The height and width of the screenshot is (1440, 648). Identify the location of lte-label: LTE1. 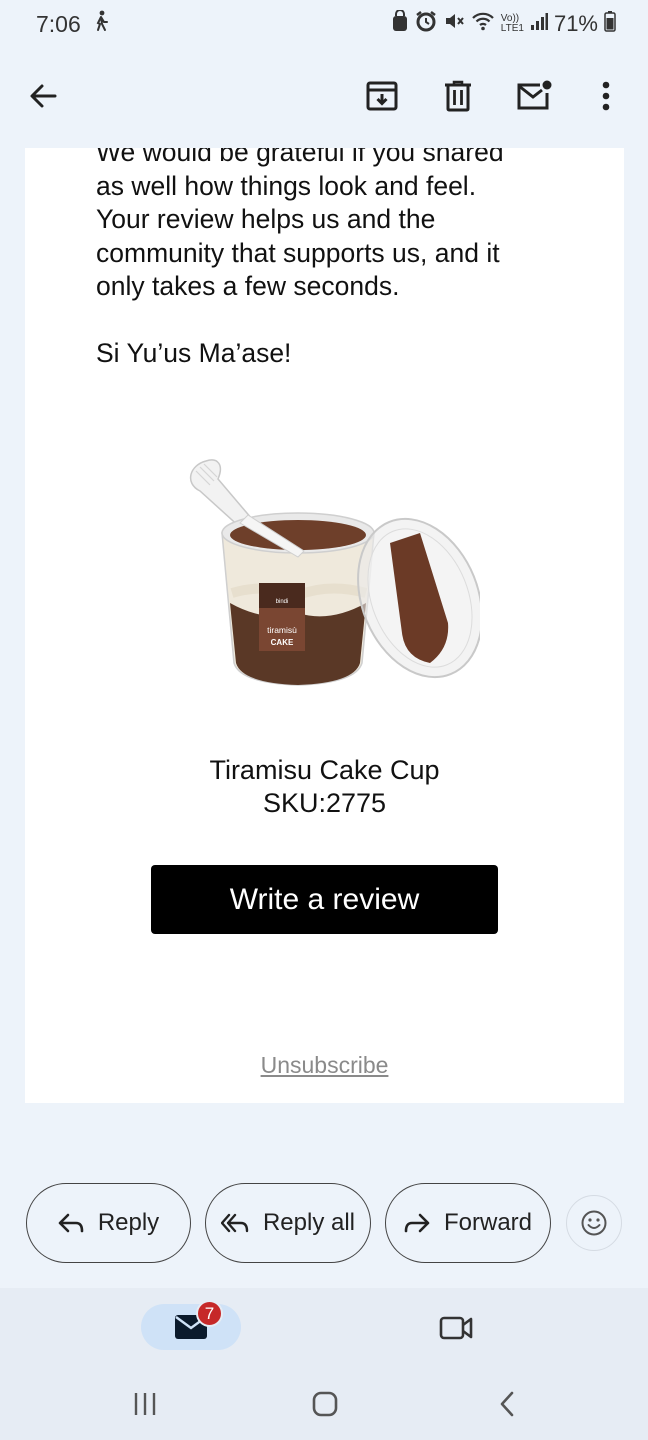
(512, 28).